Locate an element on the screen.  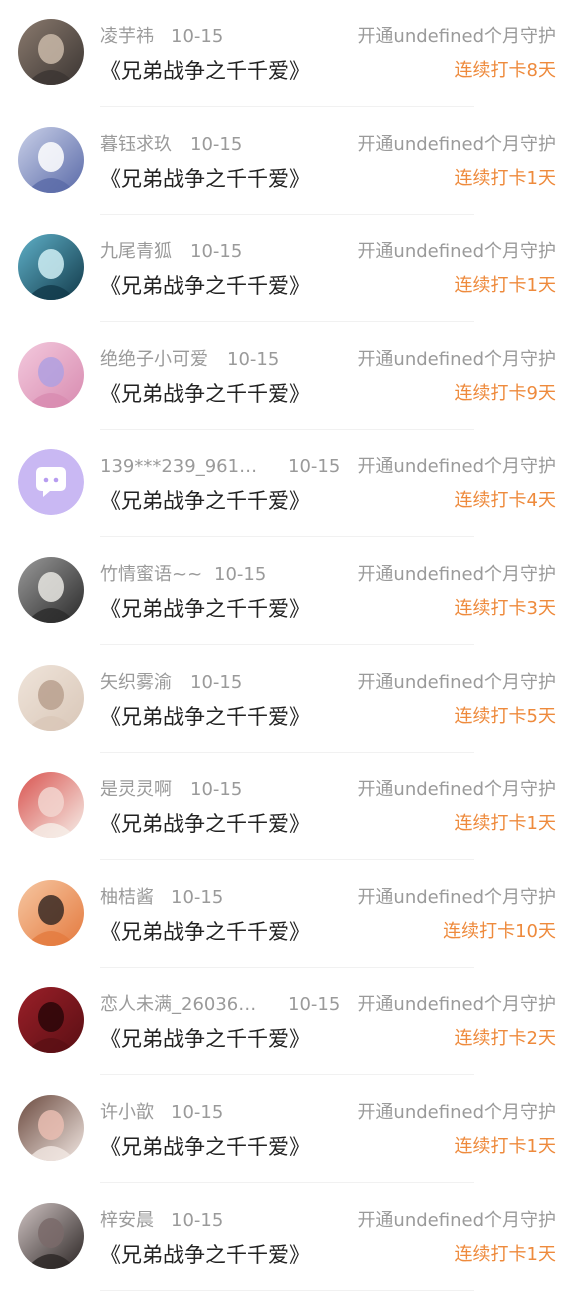
avatar-dark-girl-icon is located at coordinates (51, 1235).